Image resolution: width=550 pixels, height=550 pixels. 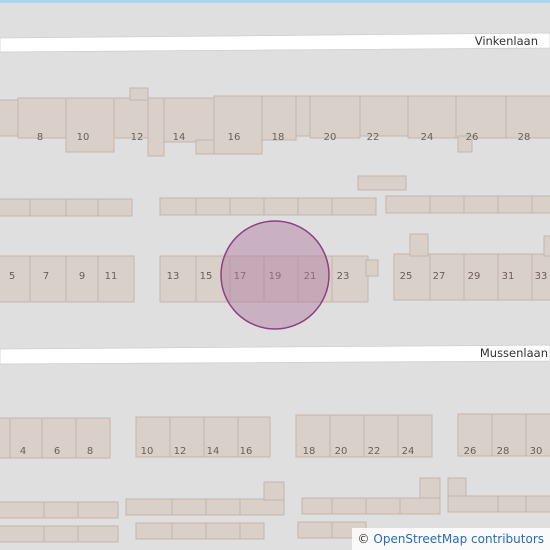 I want to click on house-number: 29, so click(x=474, y=276).